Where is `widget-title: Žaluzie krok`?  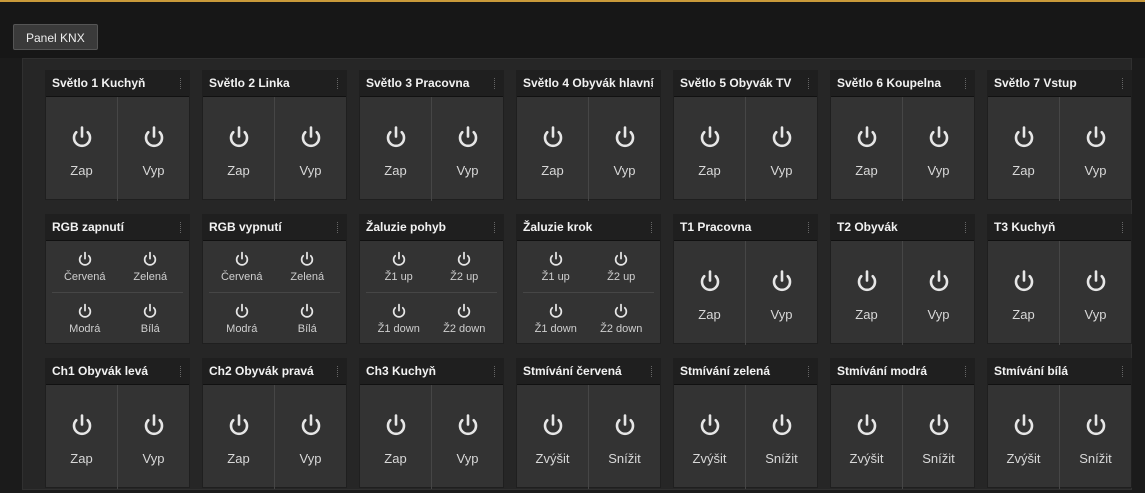 widget-title: Žaluzie krok is located at coordinates (588, 228).